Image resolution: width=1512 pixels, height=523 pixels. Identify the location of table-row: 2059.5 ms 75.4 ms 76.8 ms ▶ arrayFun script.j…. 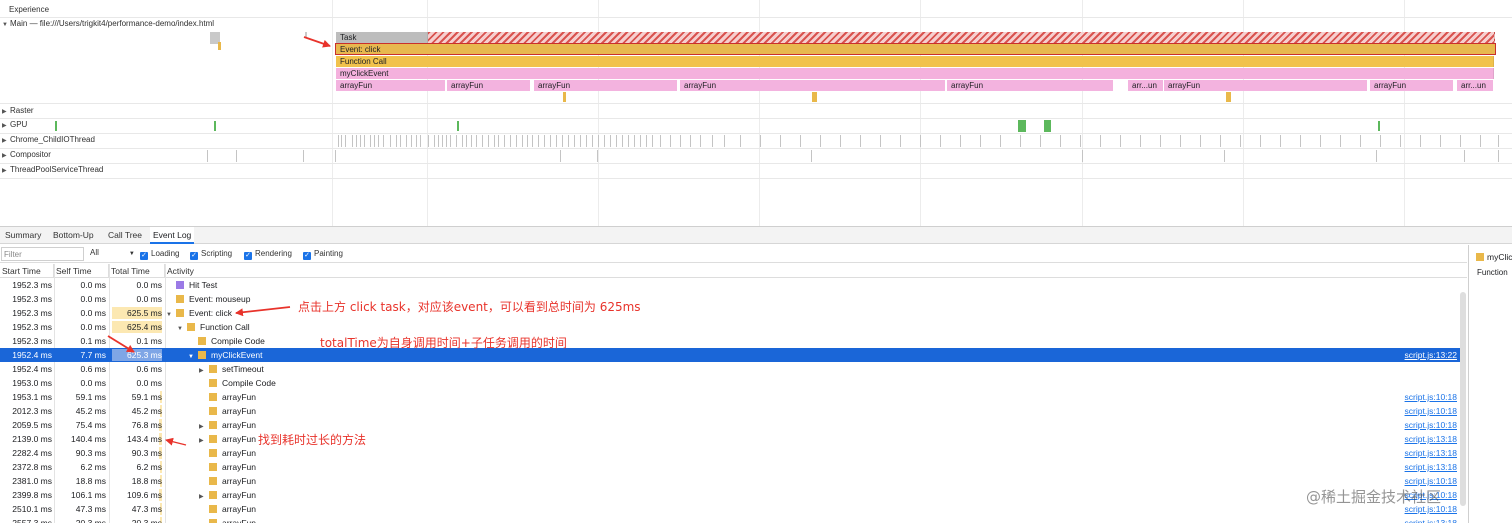
(730, 425).